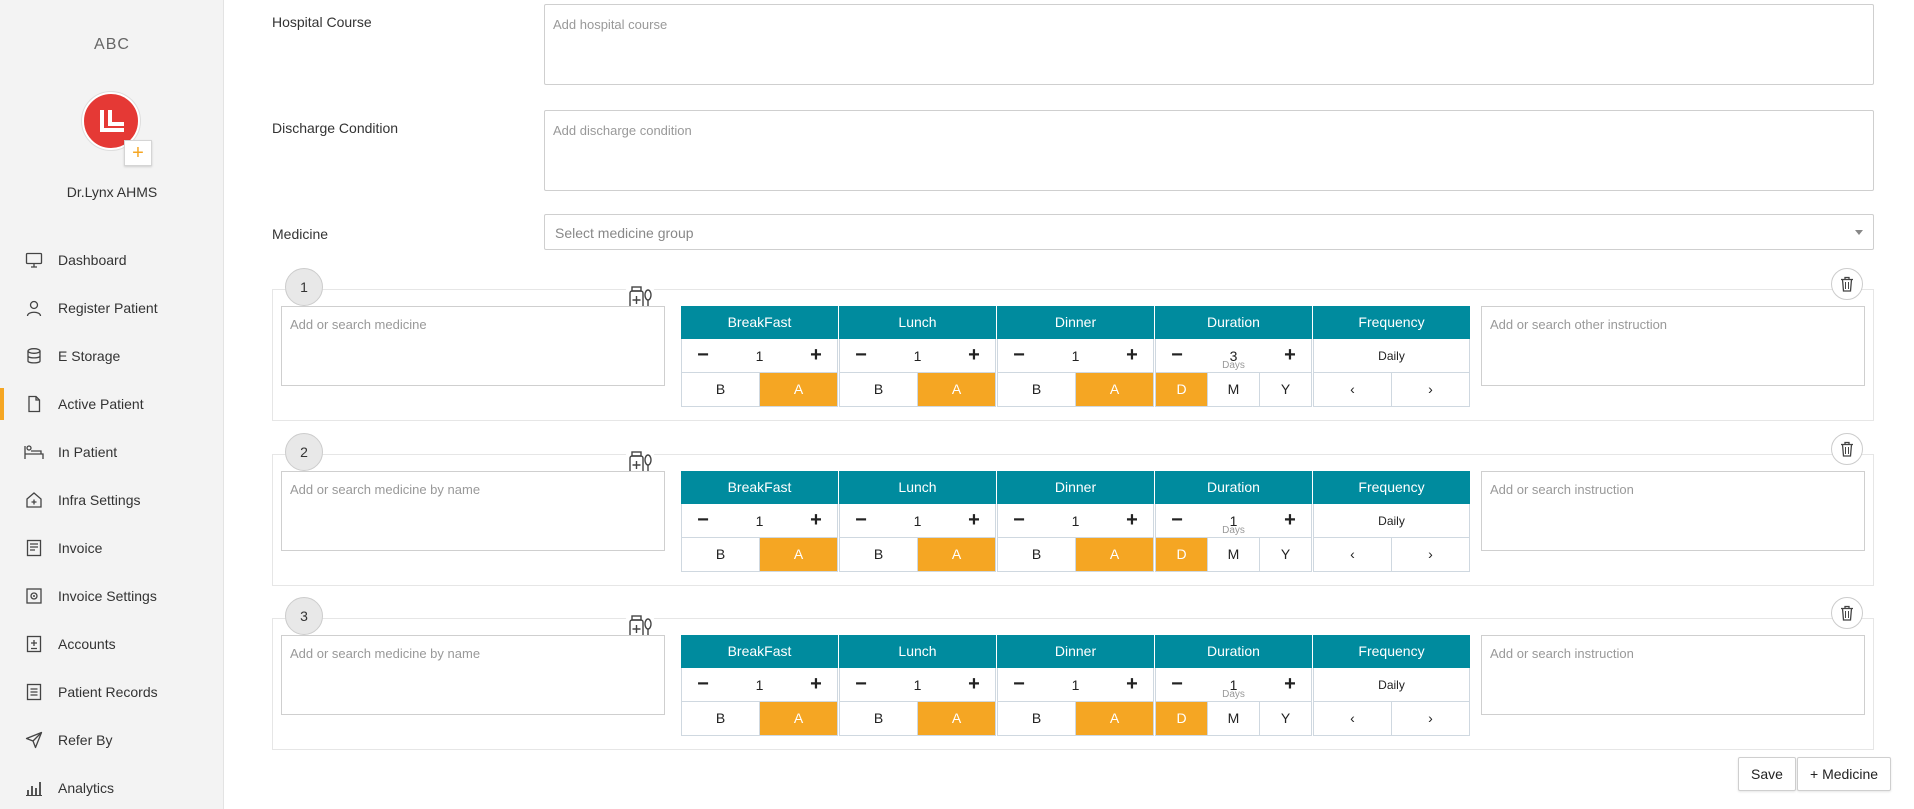 This screenshot has height=809, width=1914. What do you see at coordinates (1075, 521) in the screenshot?
I see `dinner-column: Dinner − 1 + BA` at bounding box center [1075, 521].